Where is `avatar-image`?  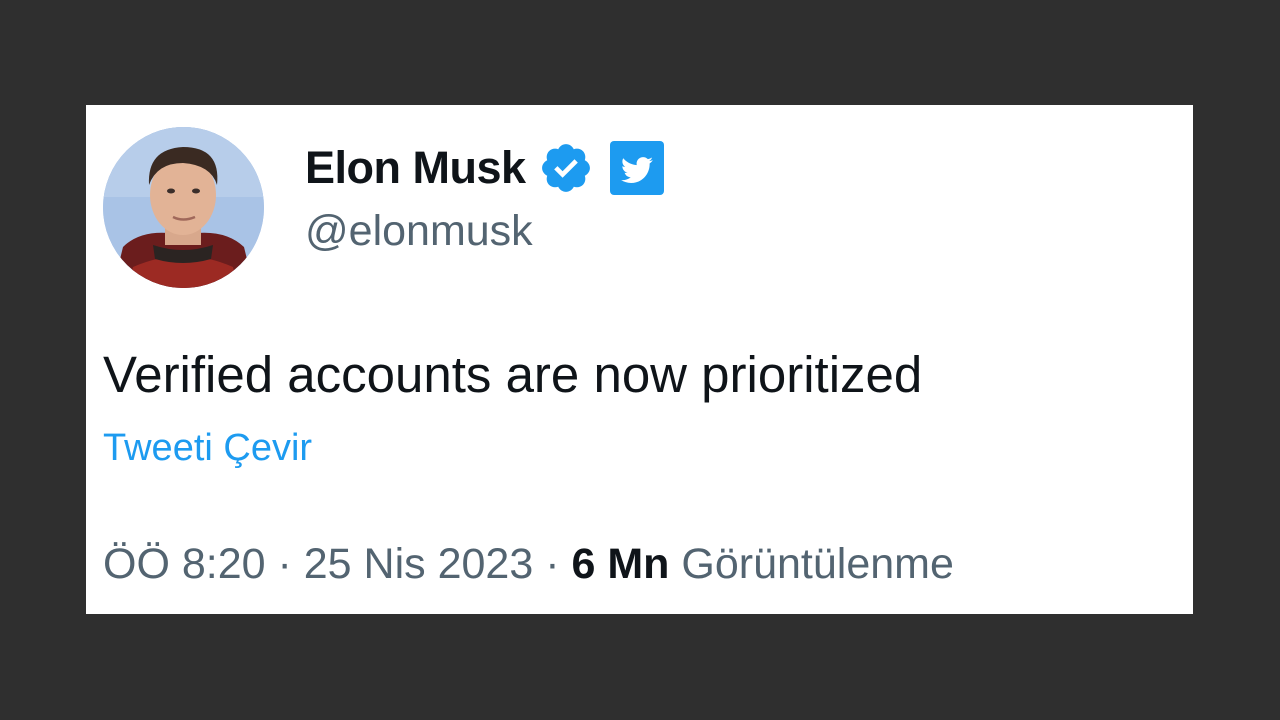
avatar-image is located at coordinates (183, 207).